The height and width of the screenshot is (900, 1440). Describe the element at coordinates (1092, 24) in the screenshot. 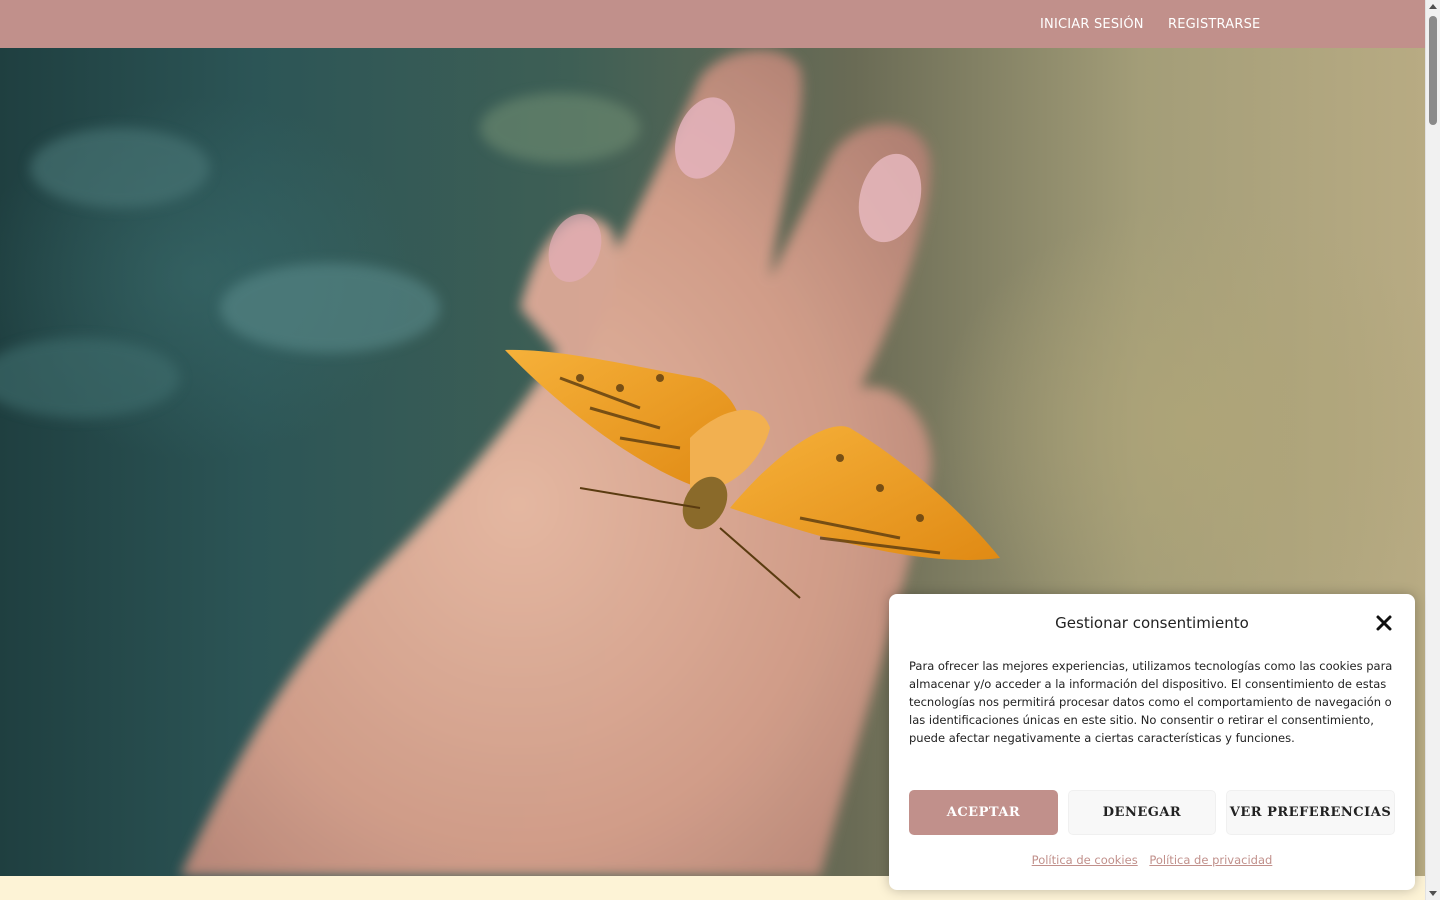

I see `login-link: INICIAR SESIÓN` at that location.